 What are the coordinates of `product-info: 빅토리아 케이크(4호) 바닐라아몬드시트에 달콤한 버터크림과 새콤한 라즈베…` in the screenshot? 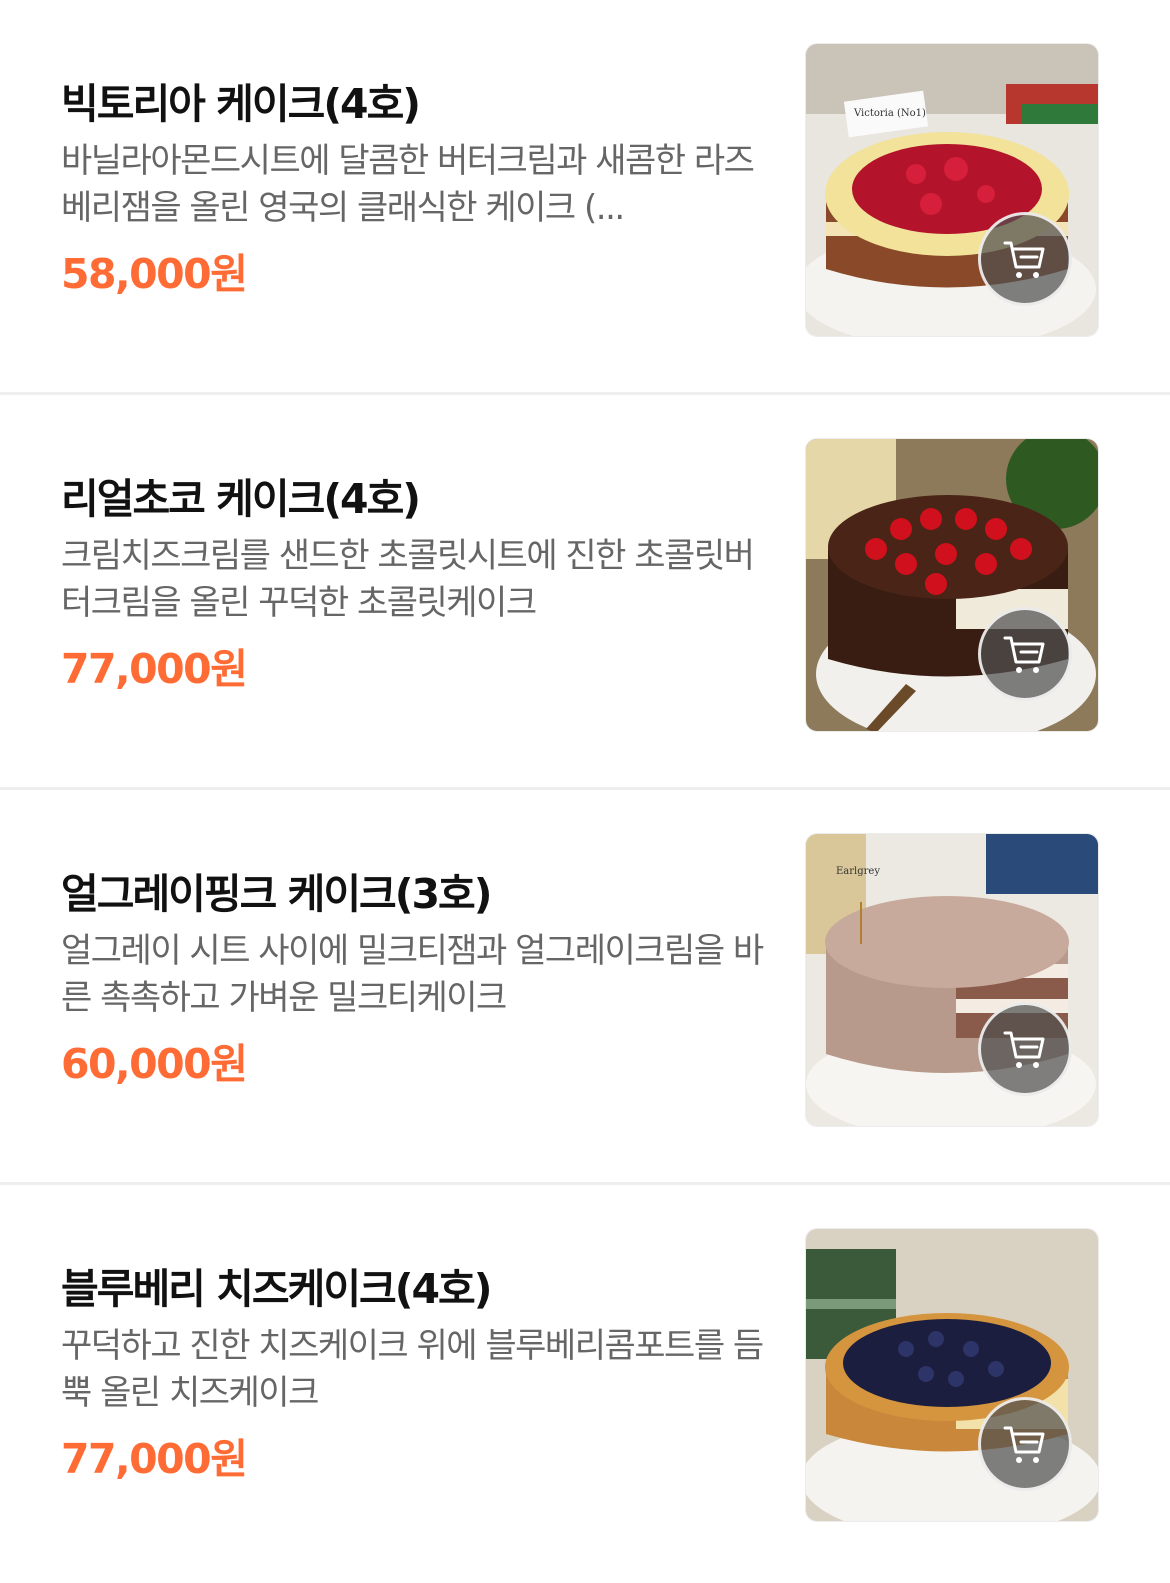 It's located at (421, 189).